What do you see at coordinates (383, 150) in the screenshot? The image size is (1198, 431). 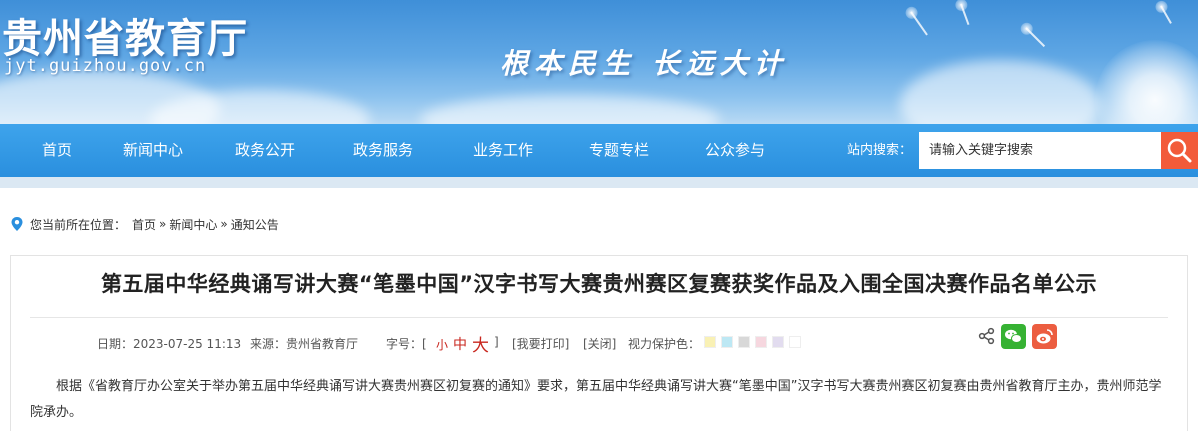 I see `nav-item-gov-services: 政务服务` at bounding box center [383, 150].